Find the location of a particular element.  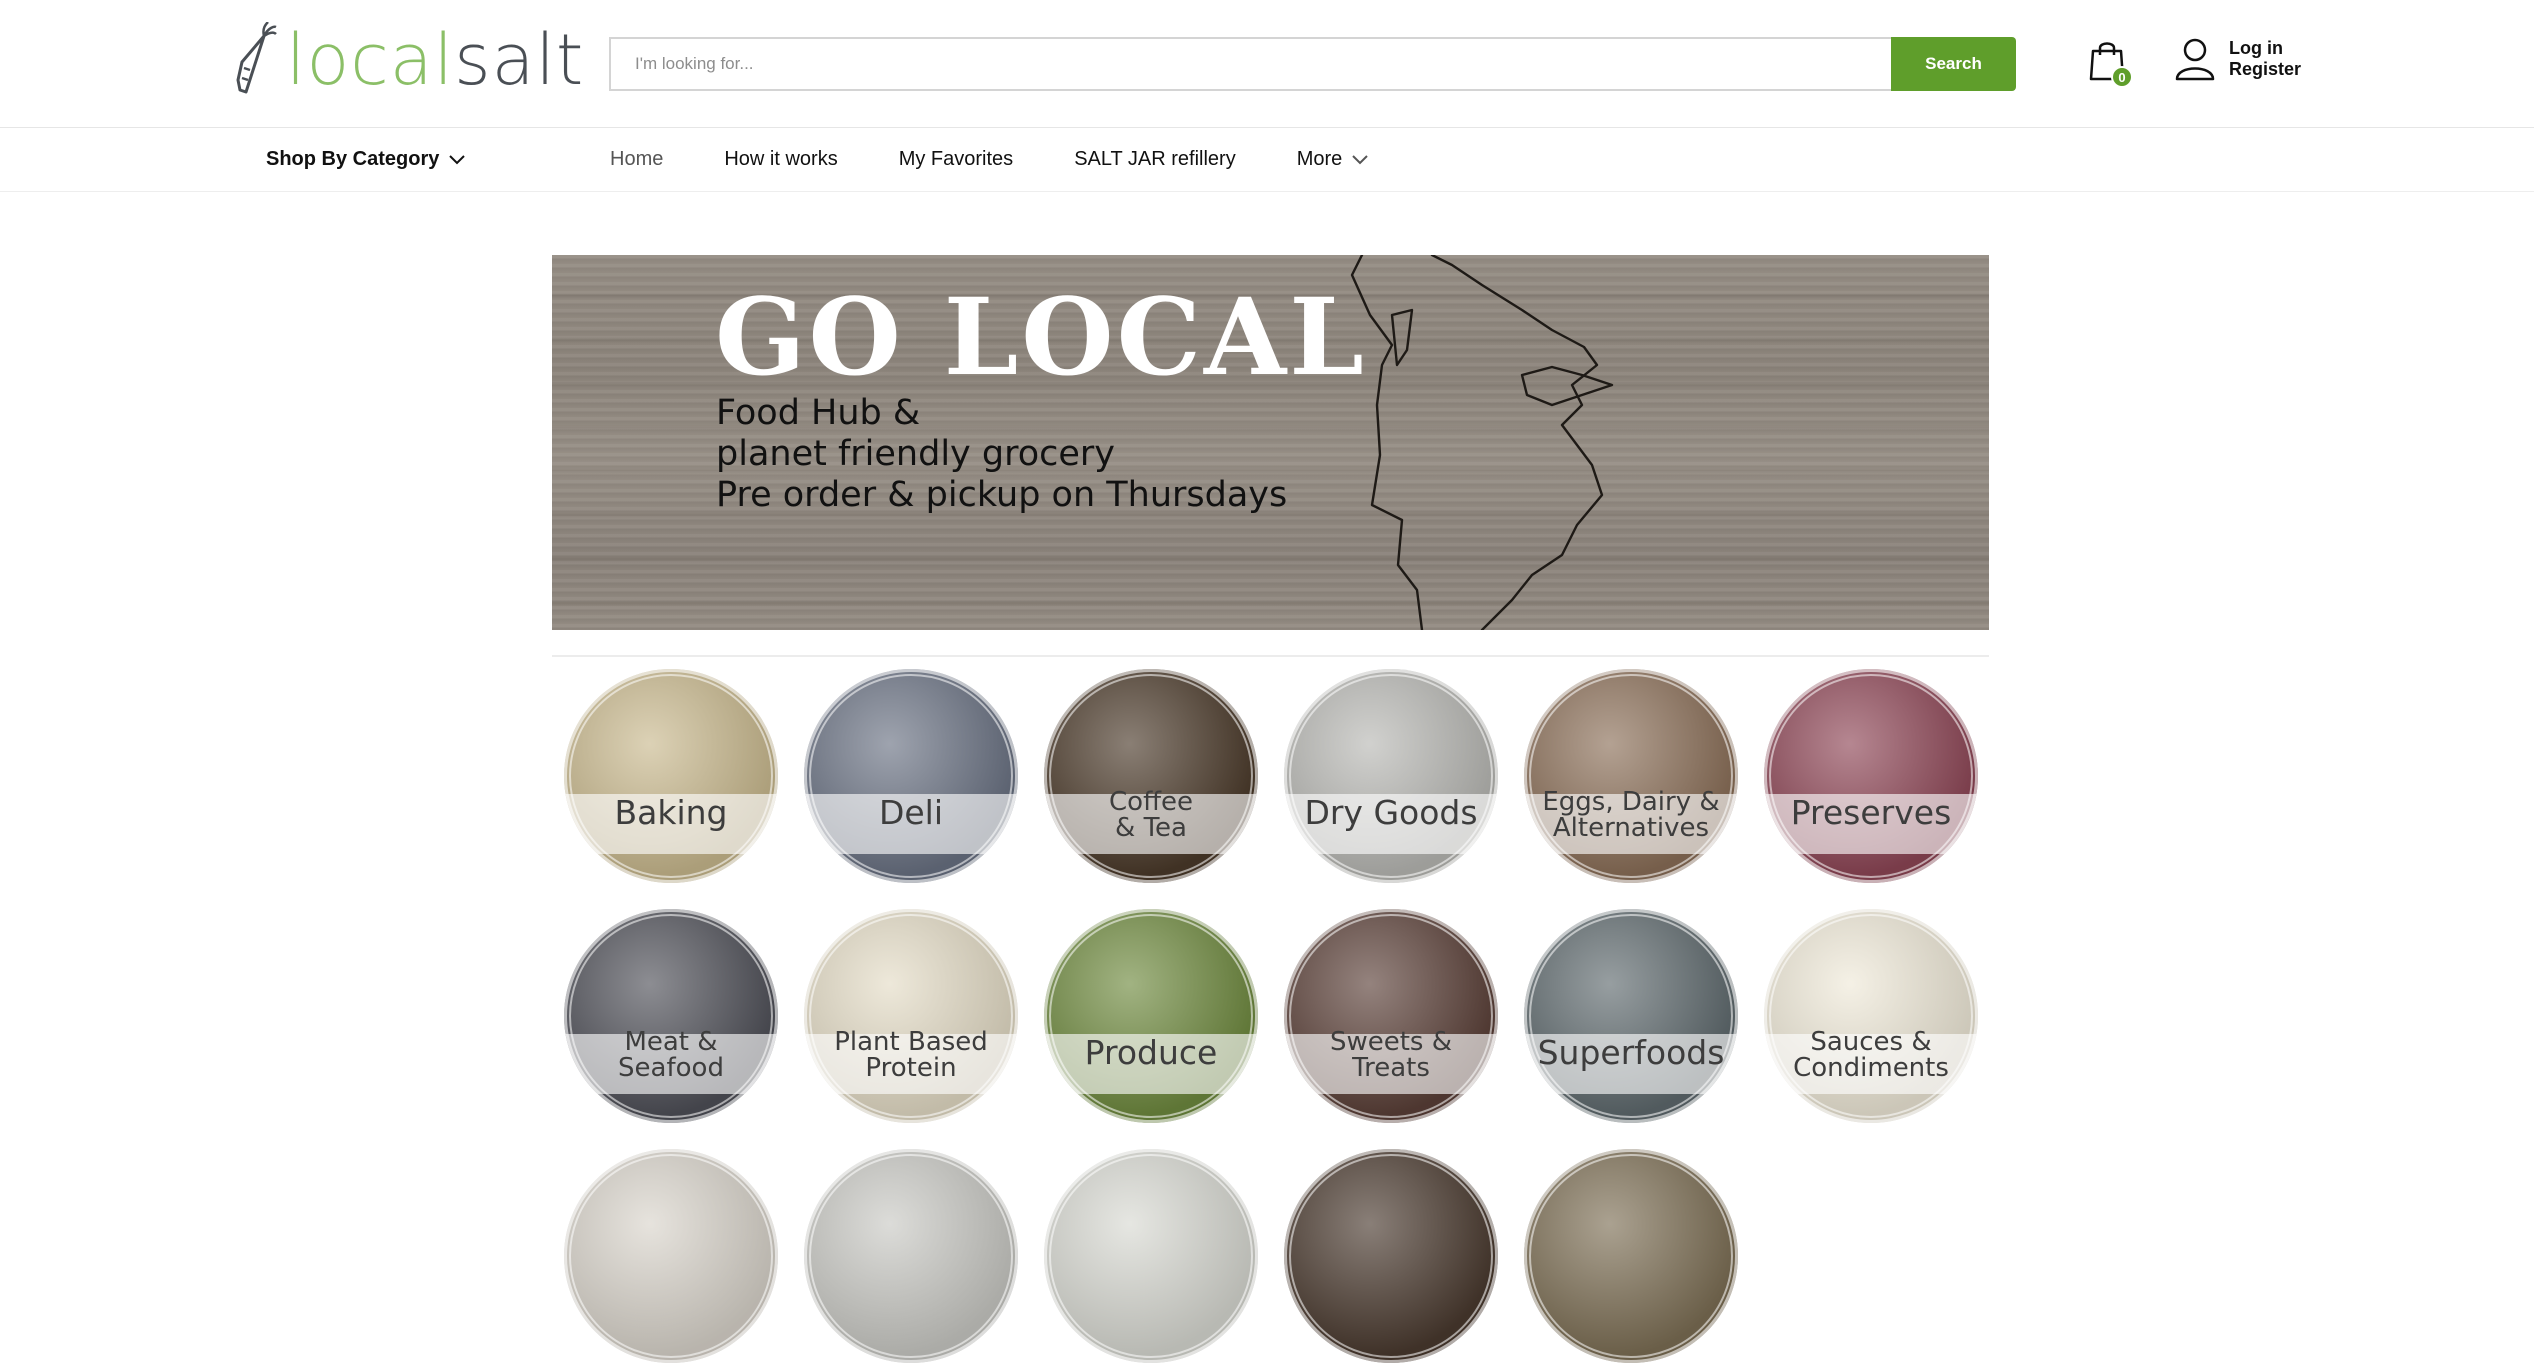

nav-more-dropdown: More is located at coordinates (1333, 159).